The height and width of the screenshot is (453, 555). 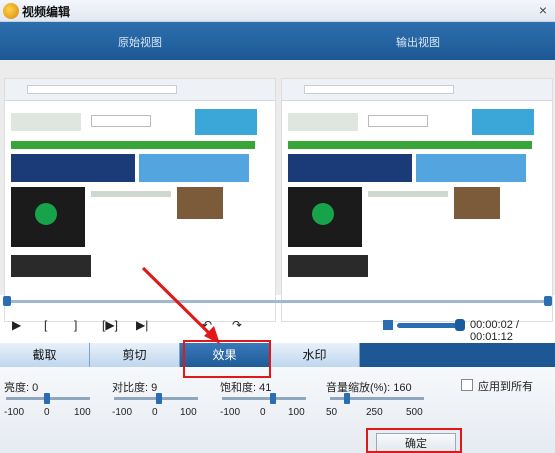 What do you see at coordinates (548, 301) in the screenshot?
I see `seek-end-handle` at bounding box center [548, 301].